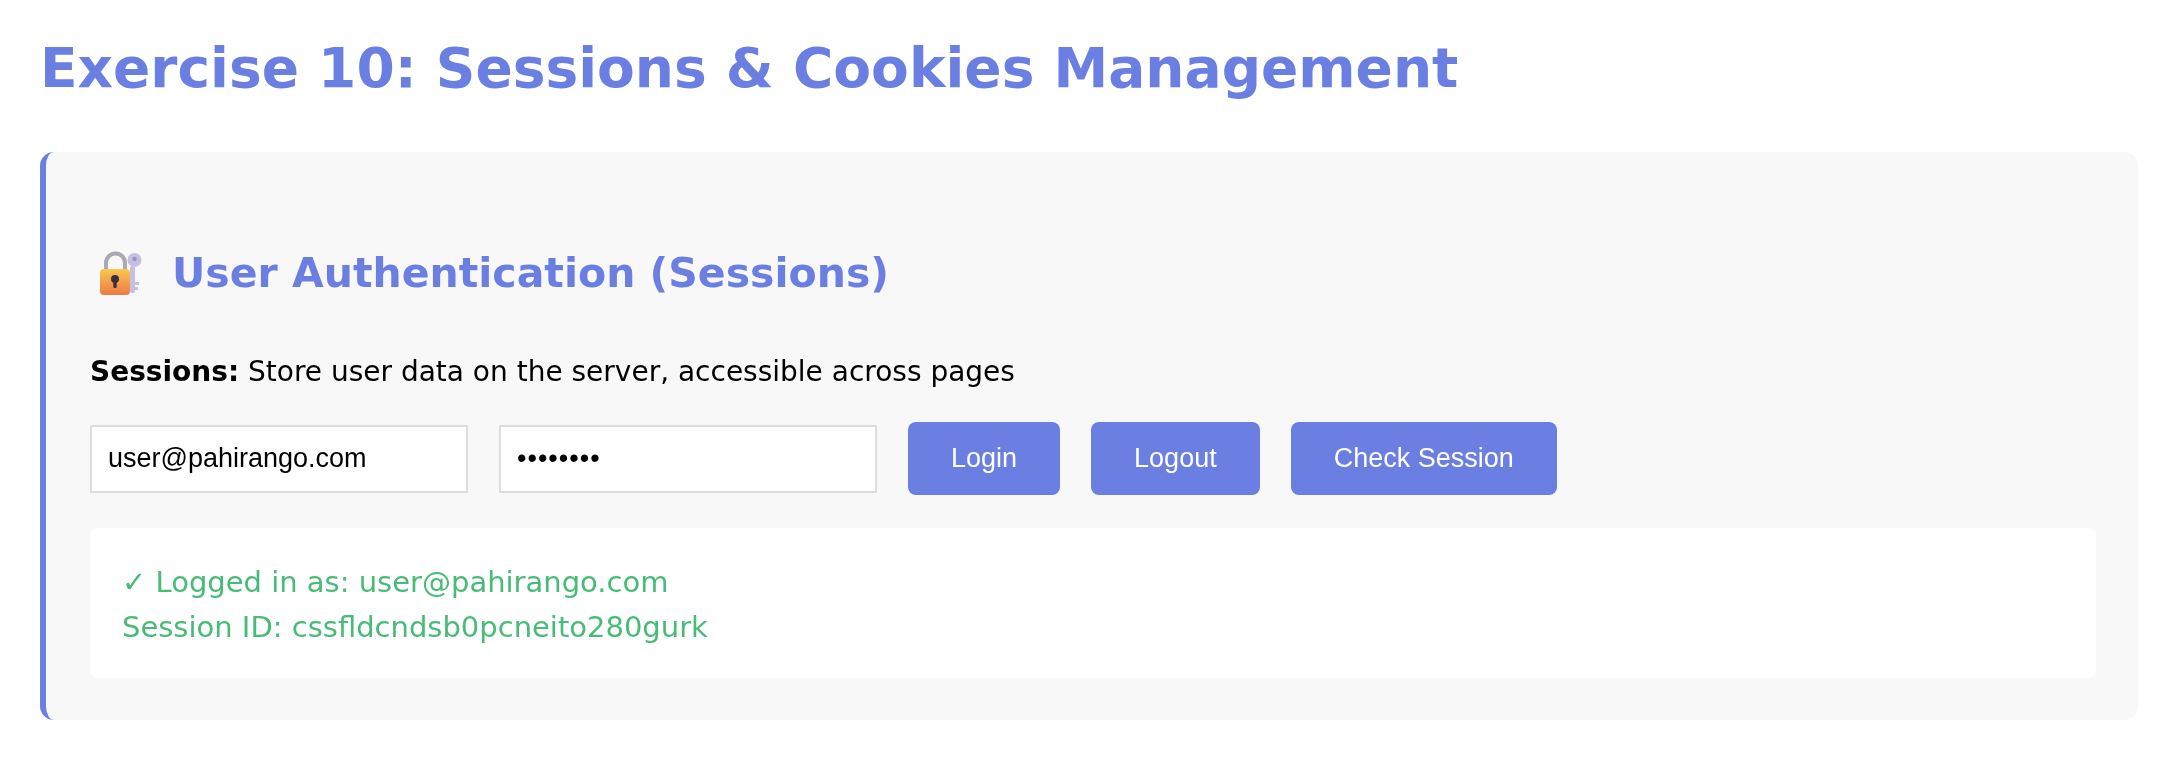 This screenshot has width=2163, height=783. I want to click on login-status-text: ✓ Logged in as: user@pahirango.com, so click(395, 582).